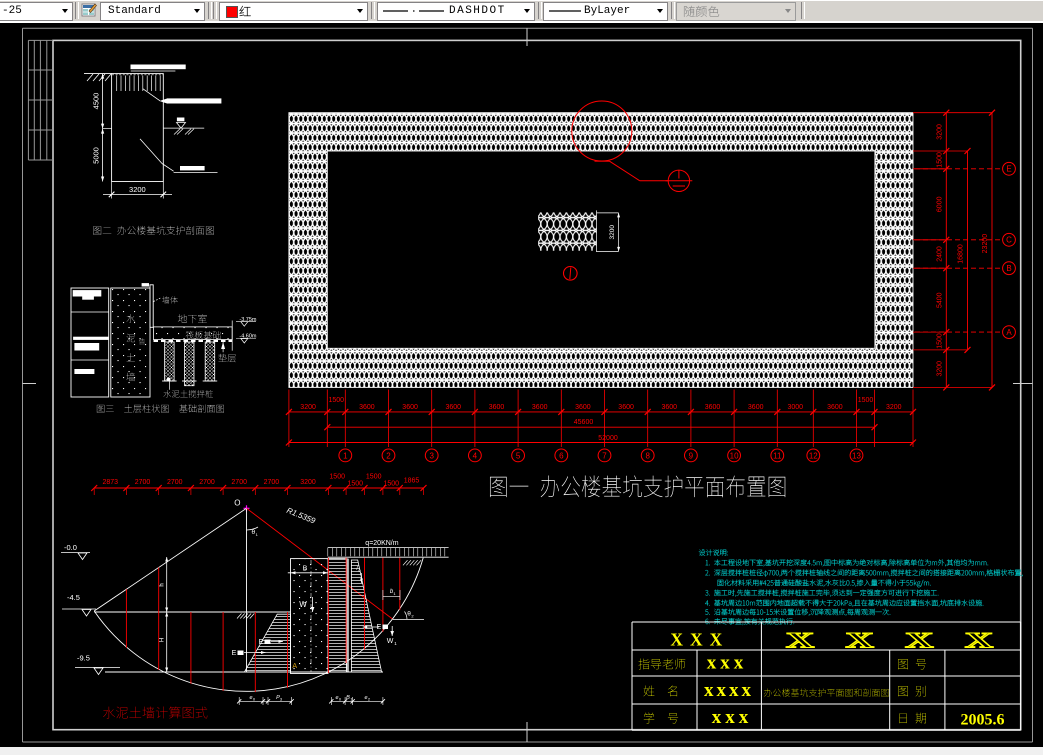 The height and width of the screenshot is (755, 1043). I want to click on svg-text: R1.5359, so click(301, 516).